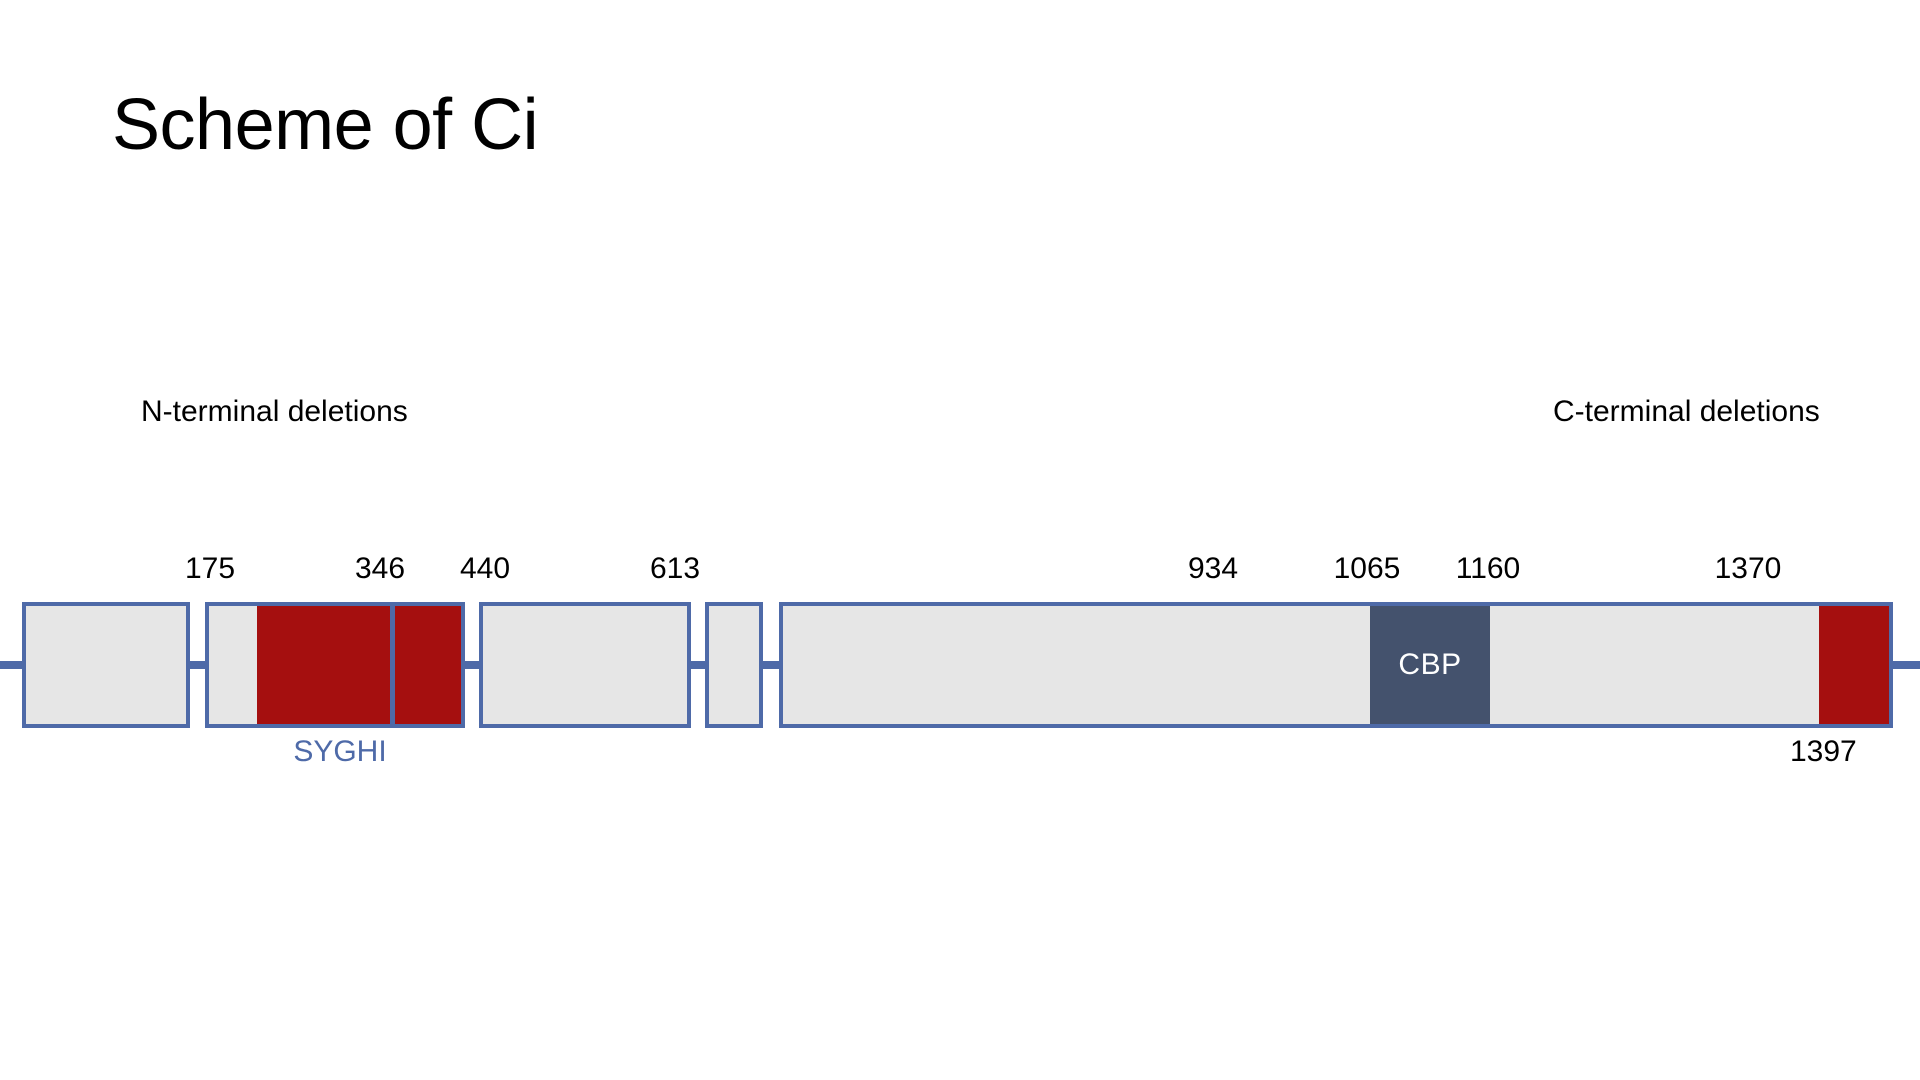  Describe the element at coordinates (1367, 568) in the screenshot. I see `tick-label-1065: 1065` at that location.